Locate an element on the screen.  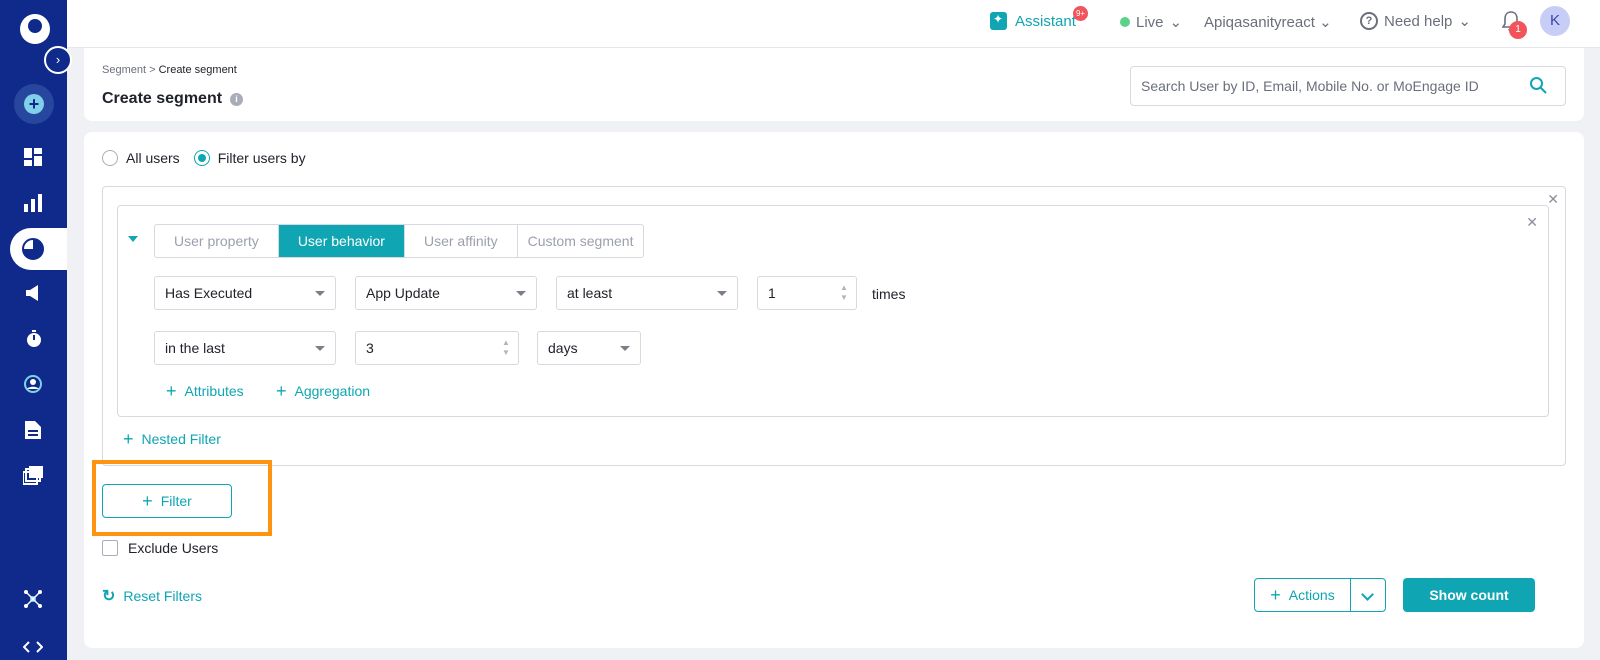
reset-filters-link: ↻ Reset Filters is located at coordinates (152, 596).